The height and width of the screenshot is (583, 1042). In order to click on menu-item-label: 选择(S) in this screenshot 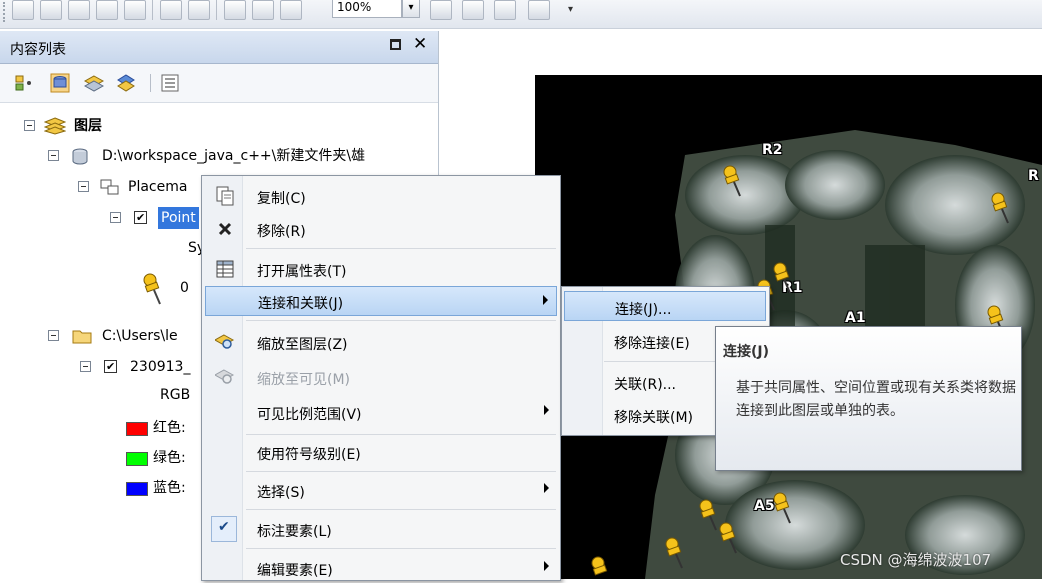, I will do `click(281, 493)`.